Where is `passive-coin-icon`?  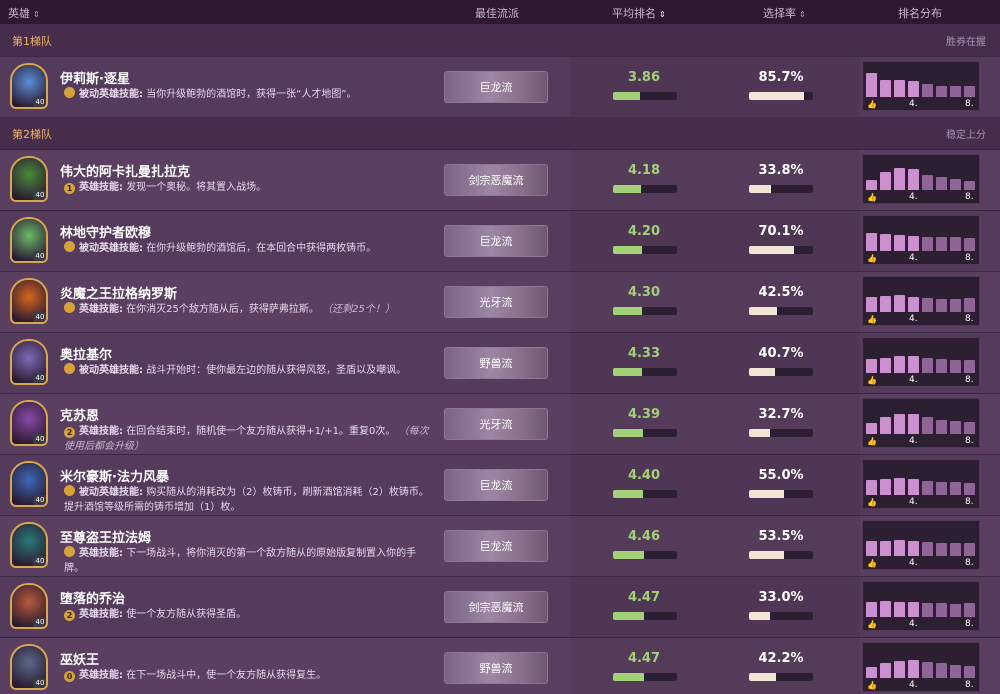 passive-coin-icon is located at coordinates (69, 92).